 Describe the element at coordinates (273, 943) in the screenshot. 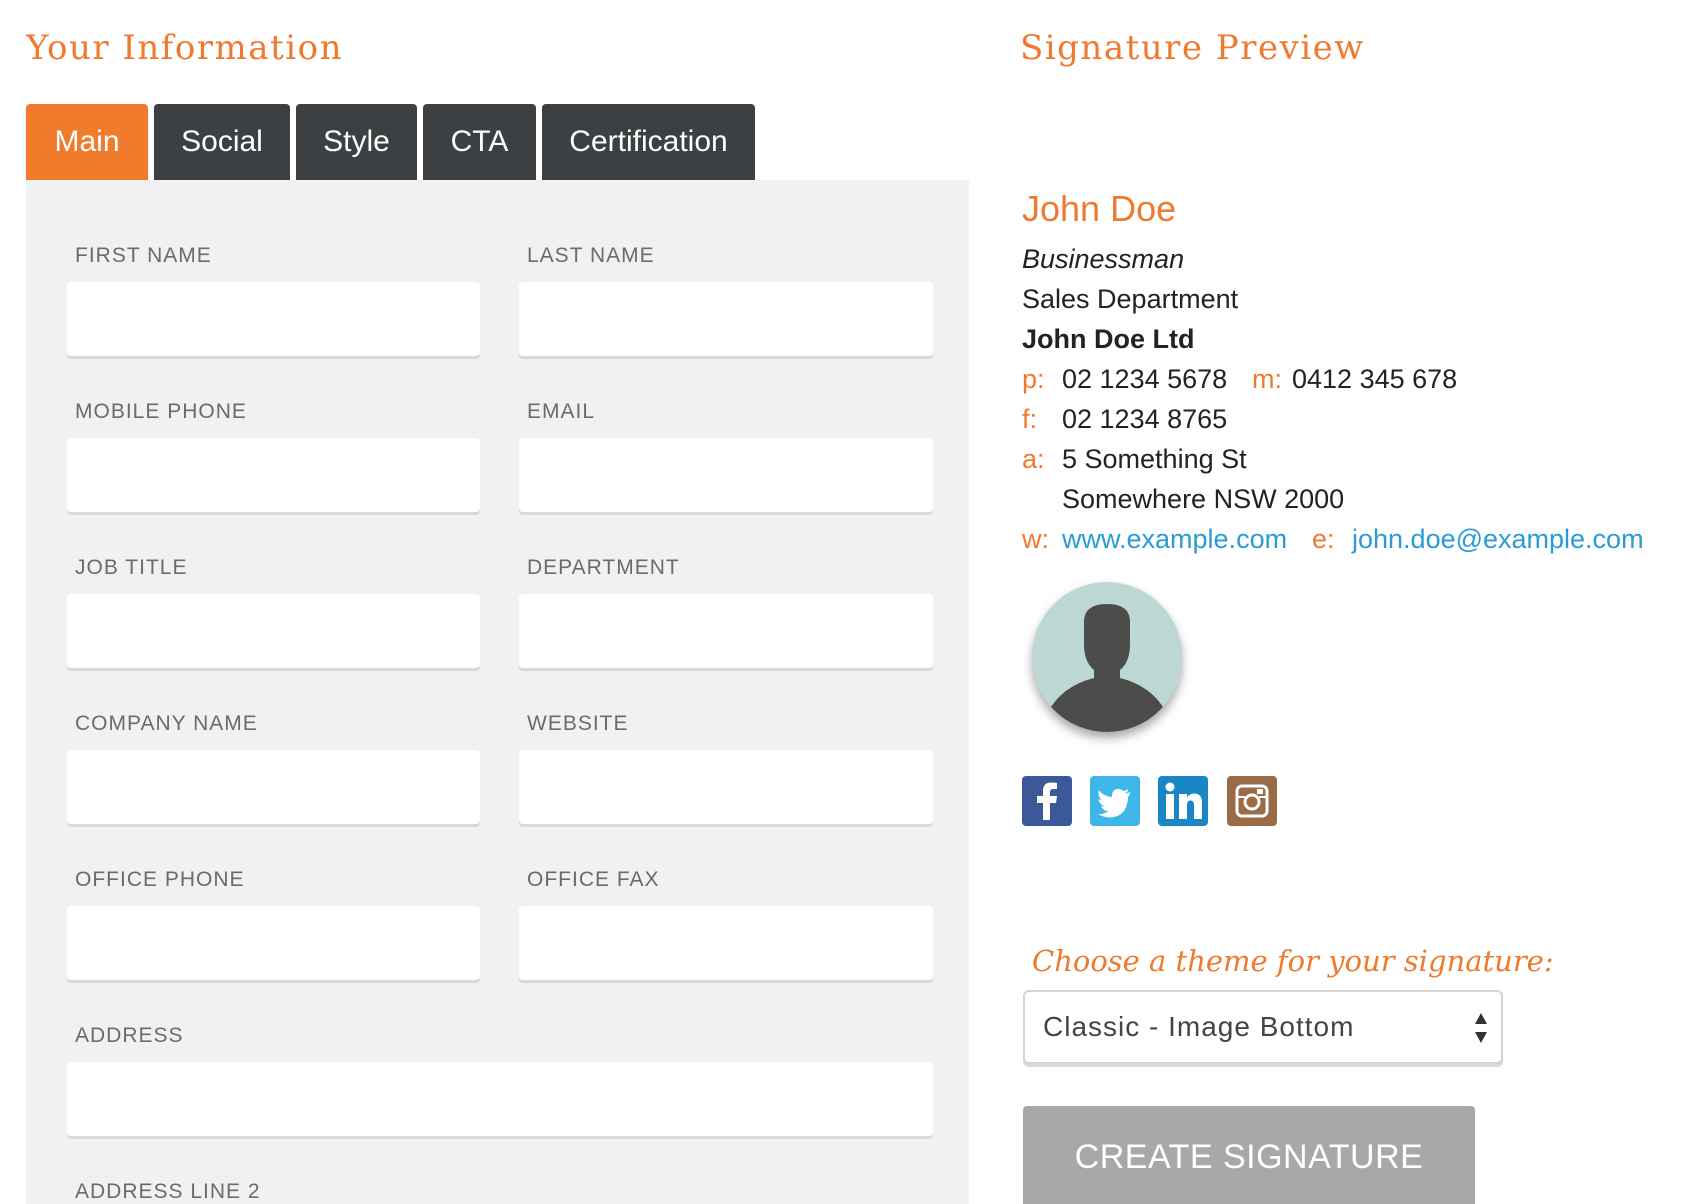

I see `office-phone-input` at that location.